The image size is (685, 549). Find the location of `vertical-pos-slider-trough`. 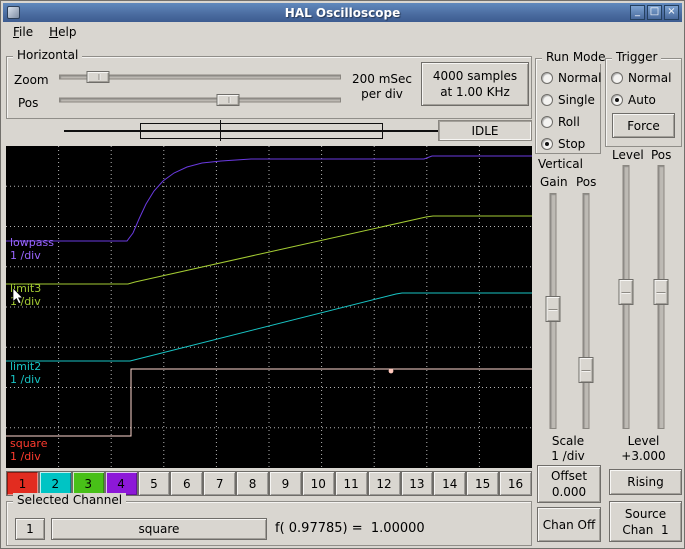

vertical-pos-slider-trough is located at coordinates (585, 311).